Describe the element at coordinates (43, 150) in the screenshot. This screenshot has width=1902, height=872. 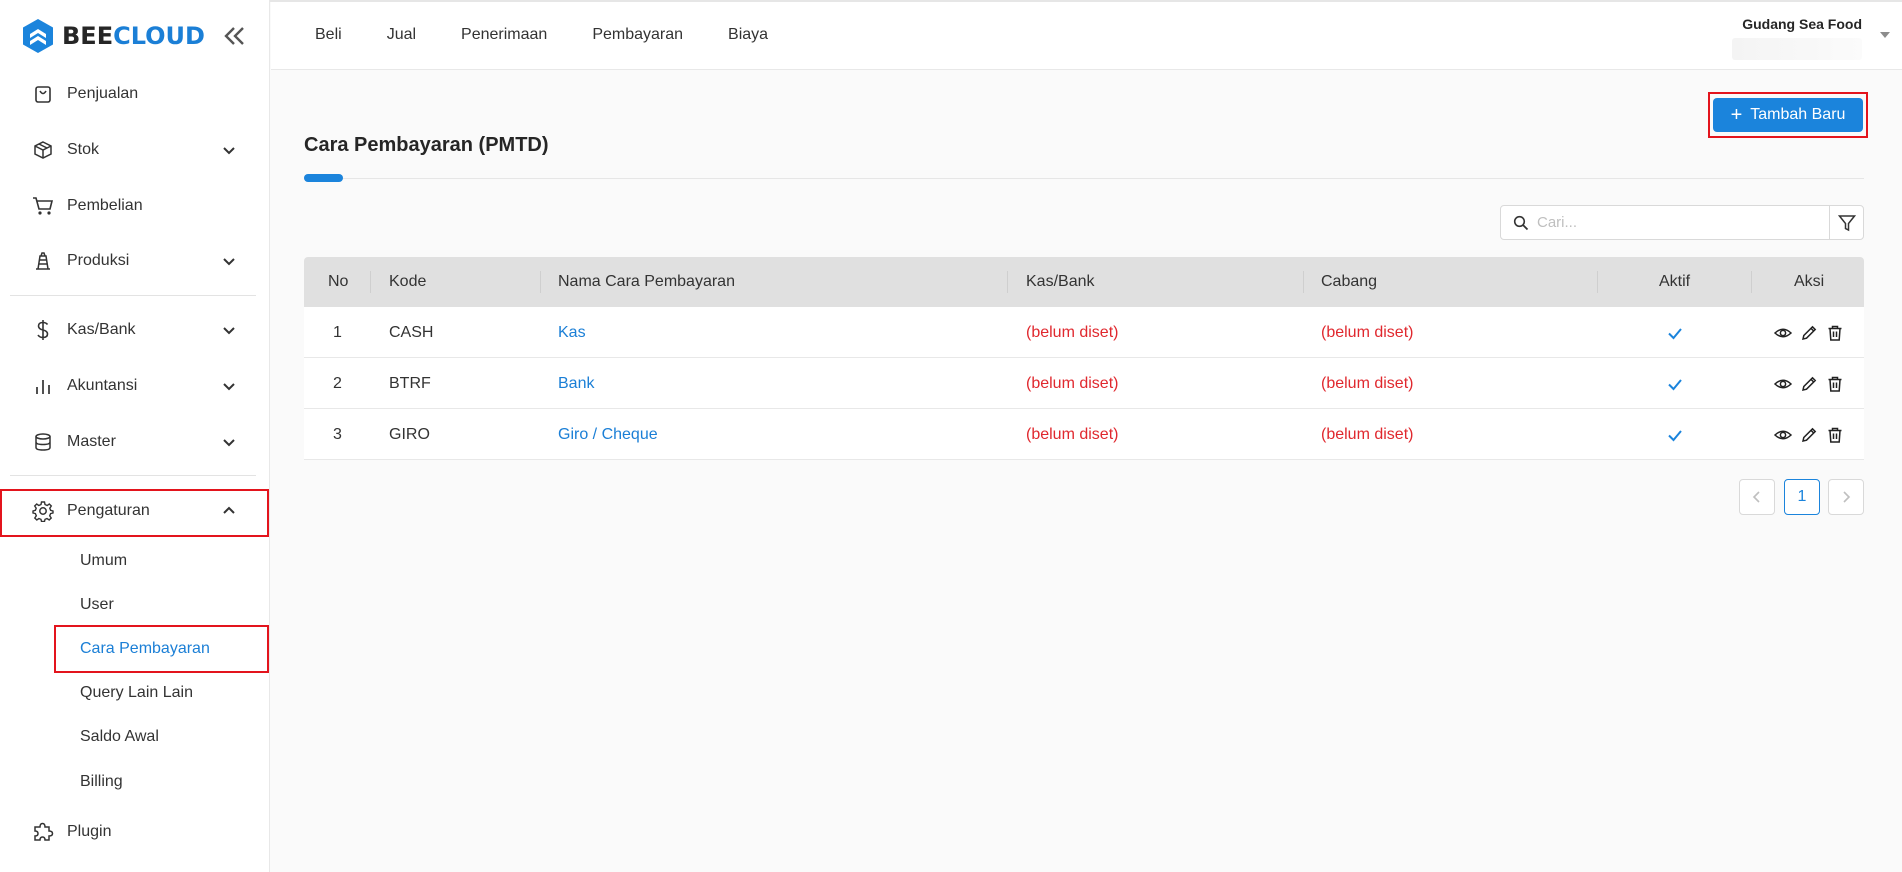
I see `box-icon` at that location.